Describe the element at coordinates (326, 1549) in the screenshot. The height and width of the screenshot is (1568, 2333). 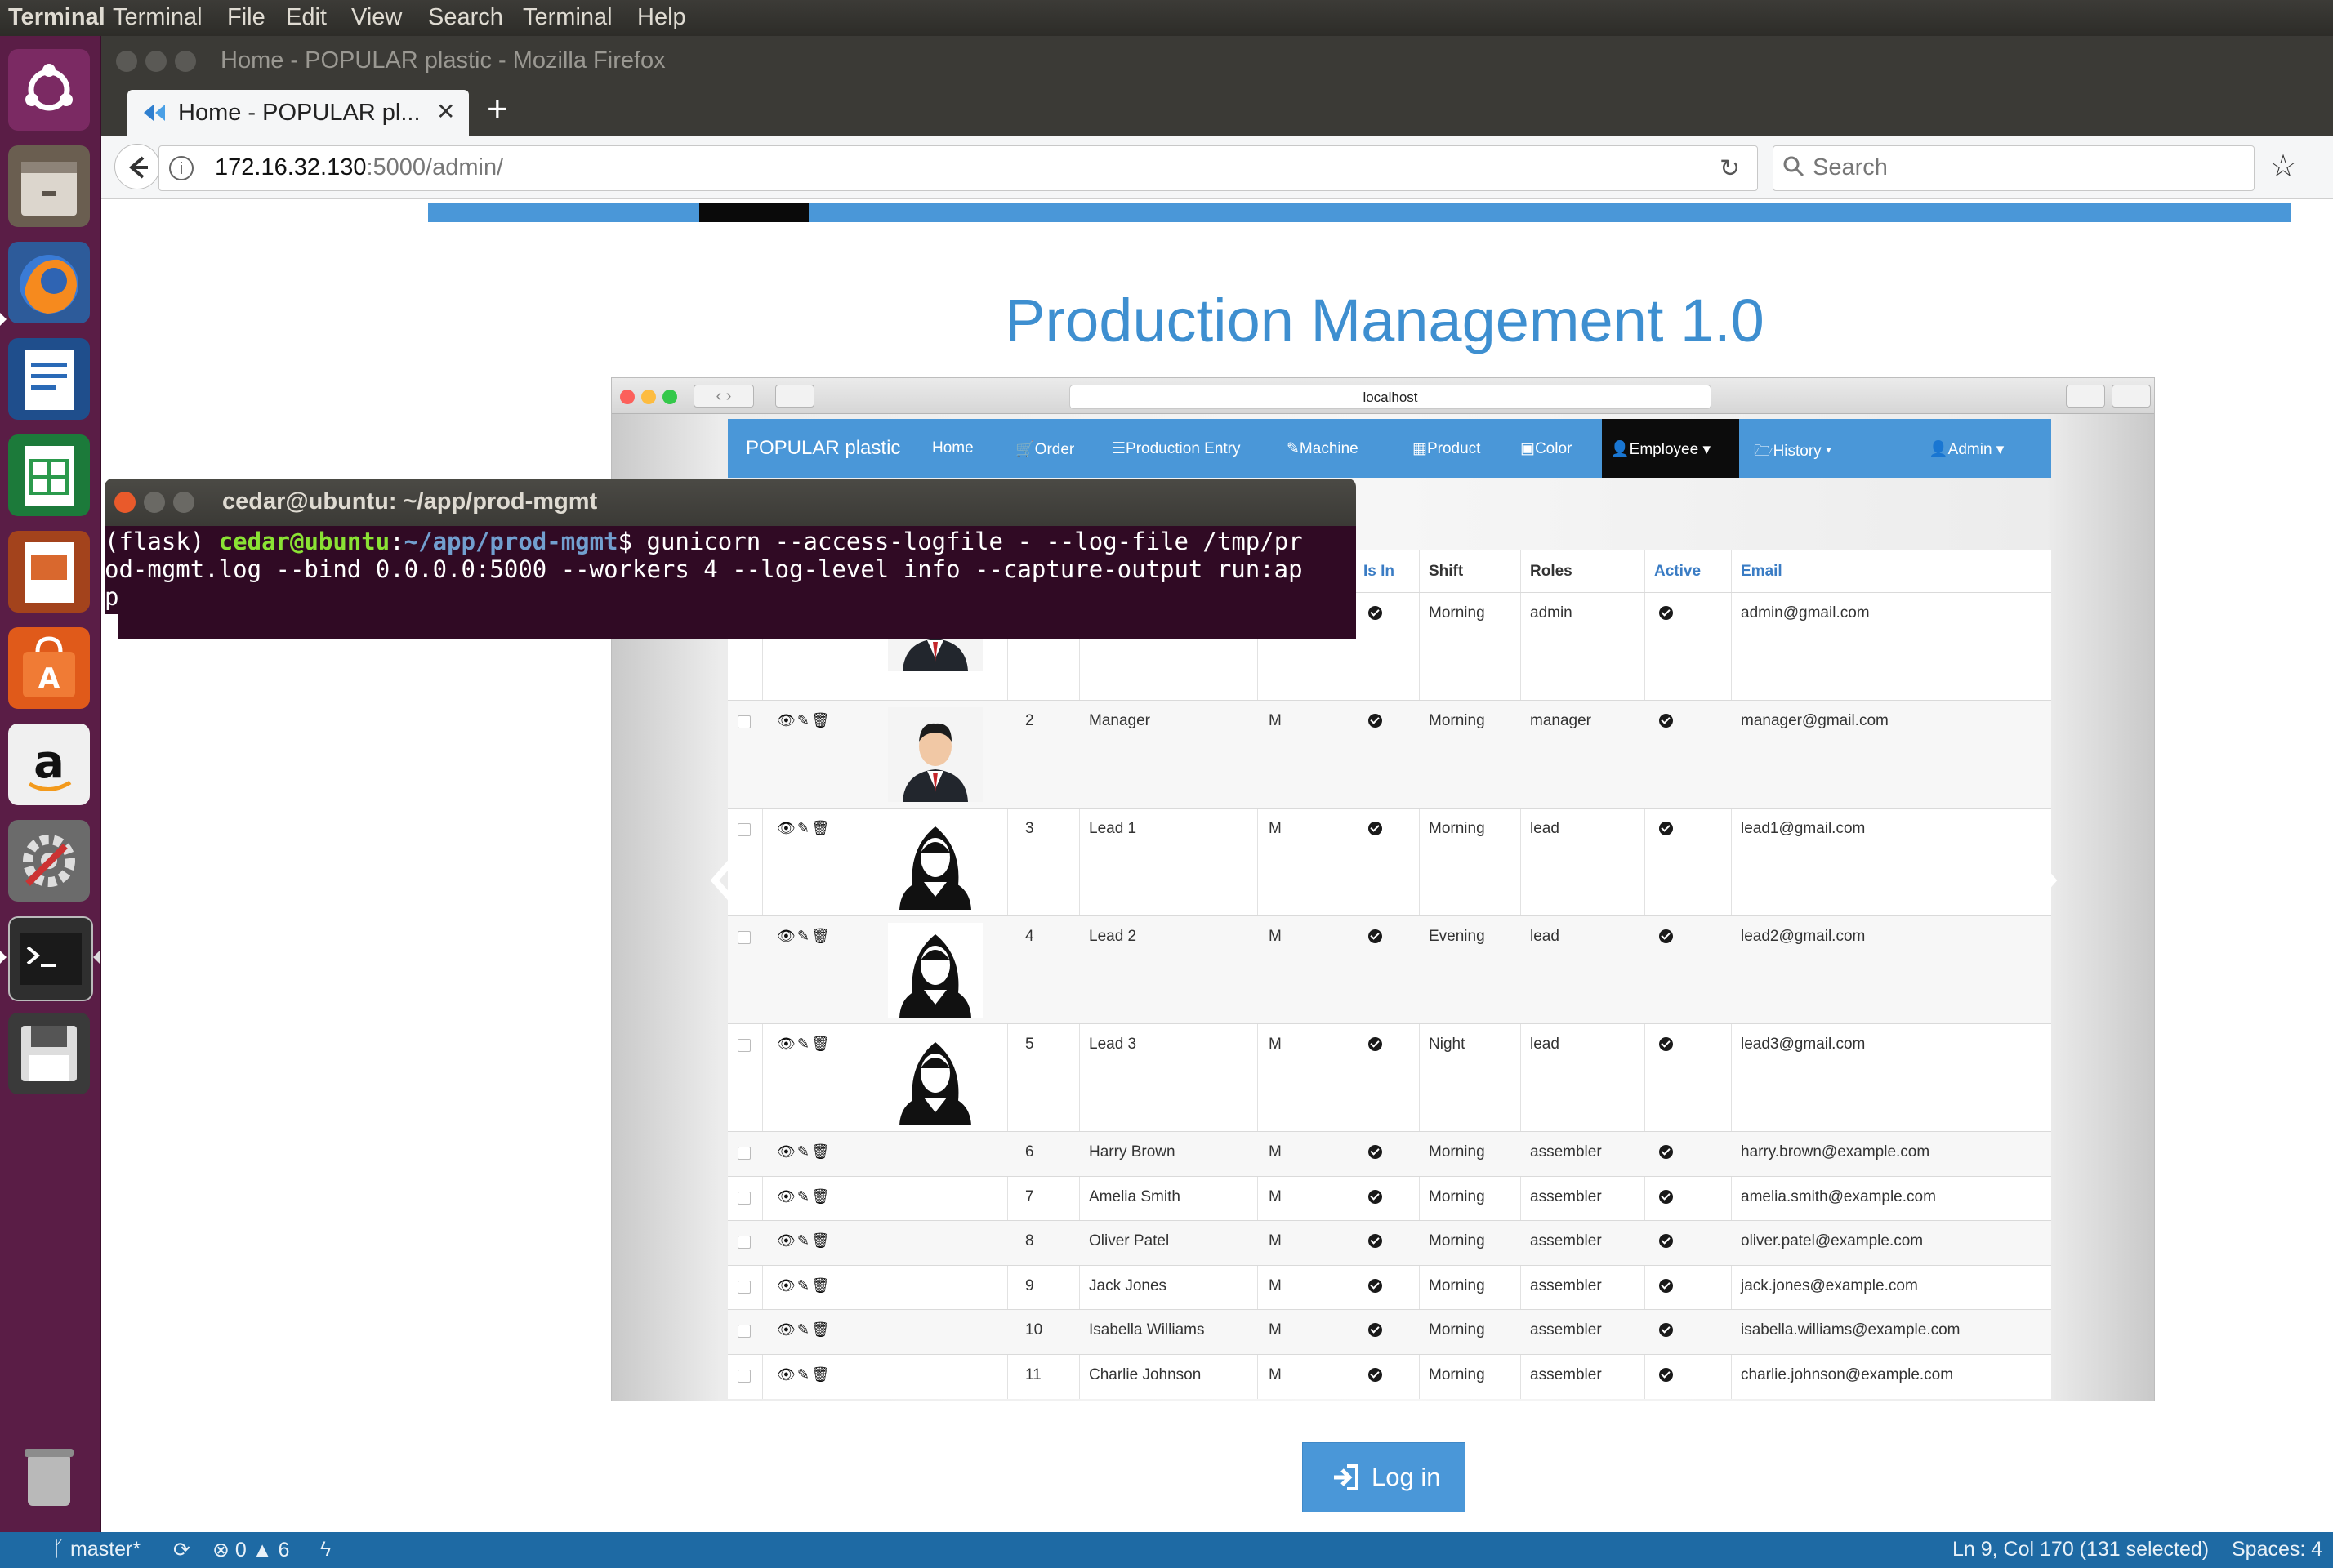
I see `lightning-icon: ϟ` at that location.